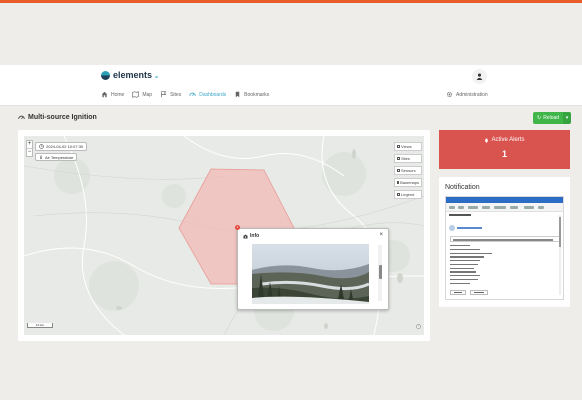 This screenshot has width=582, height=400. I want to click on layer-toggle-basemaps: Basemaps, so click(408, 182).